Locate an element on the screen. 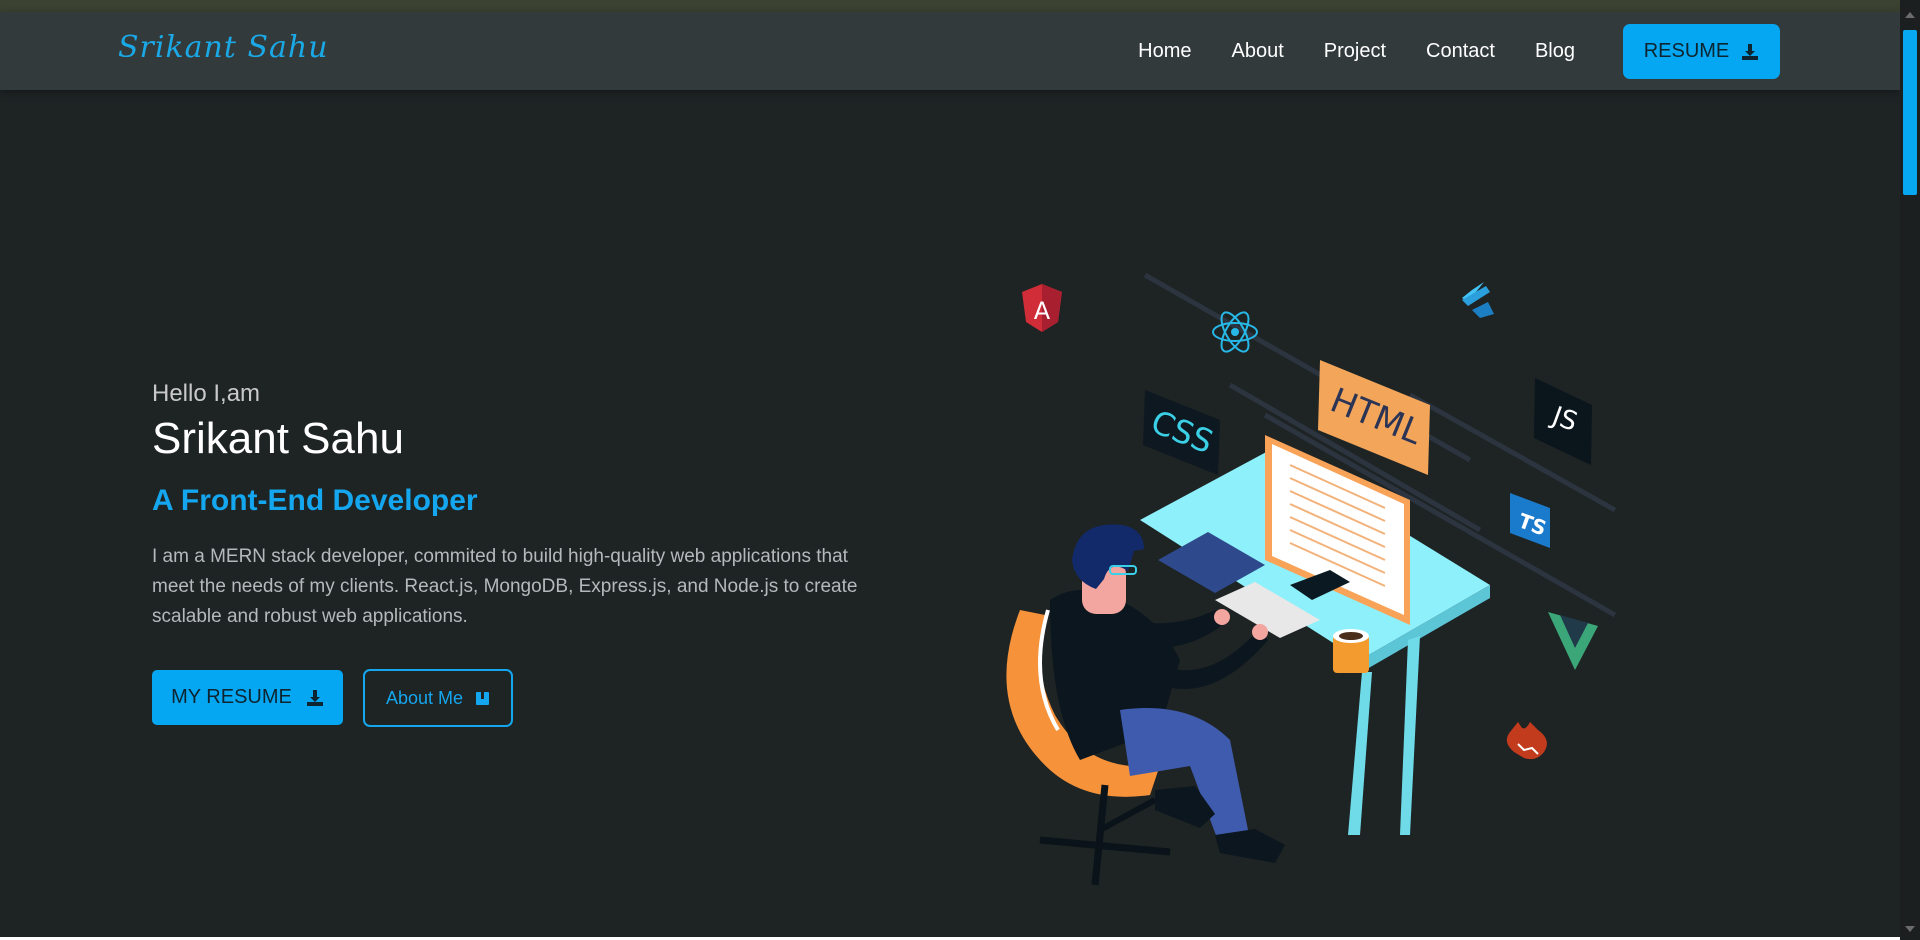 This screenshot has height=940, width=1920. coffee-mug is located at coordinates (1351, 651).